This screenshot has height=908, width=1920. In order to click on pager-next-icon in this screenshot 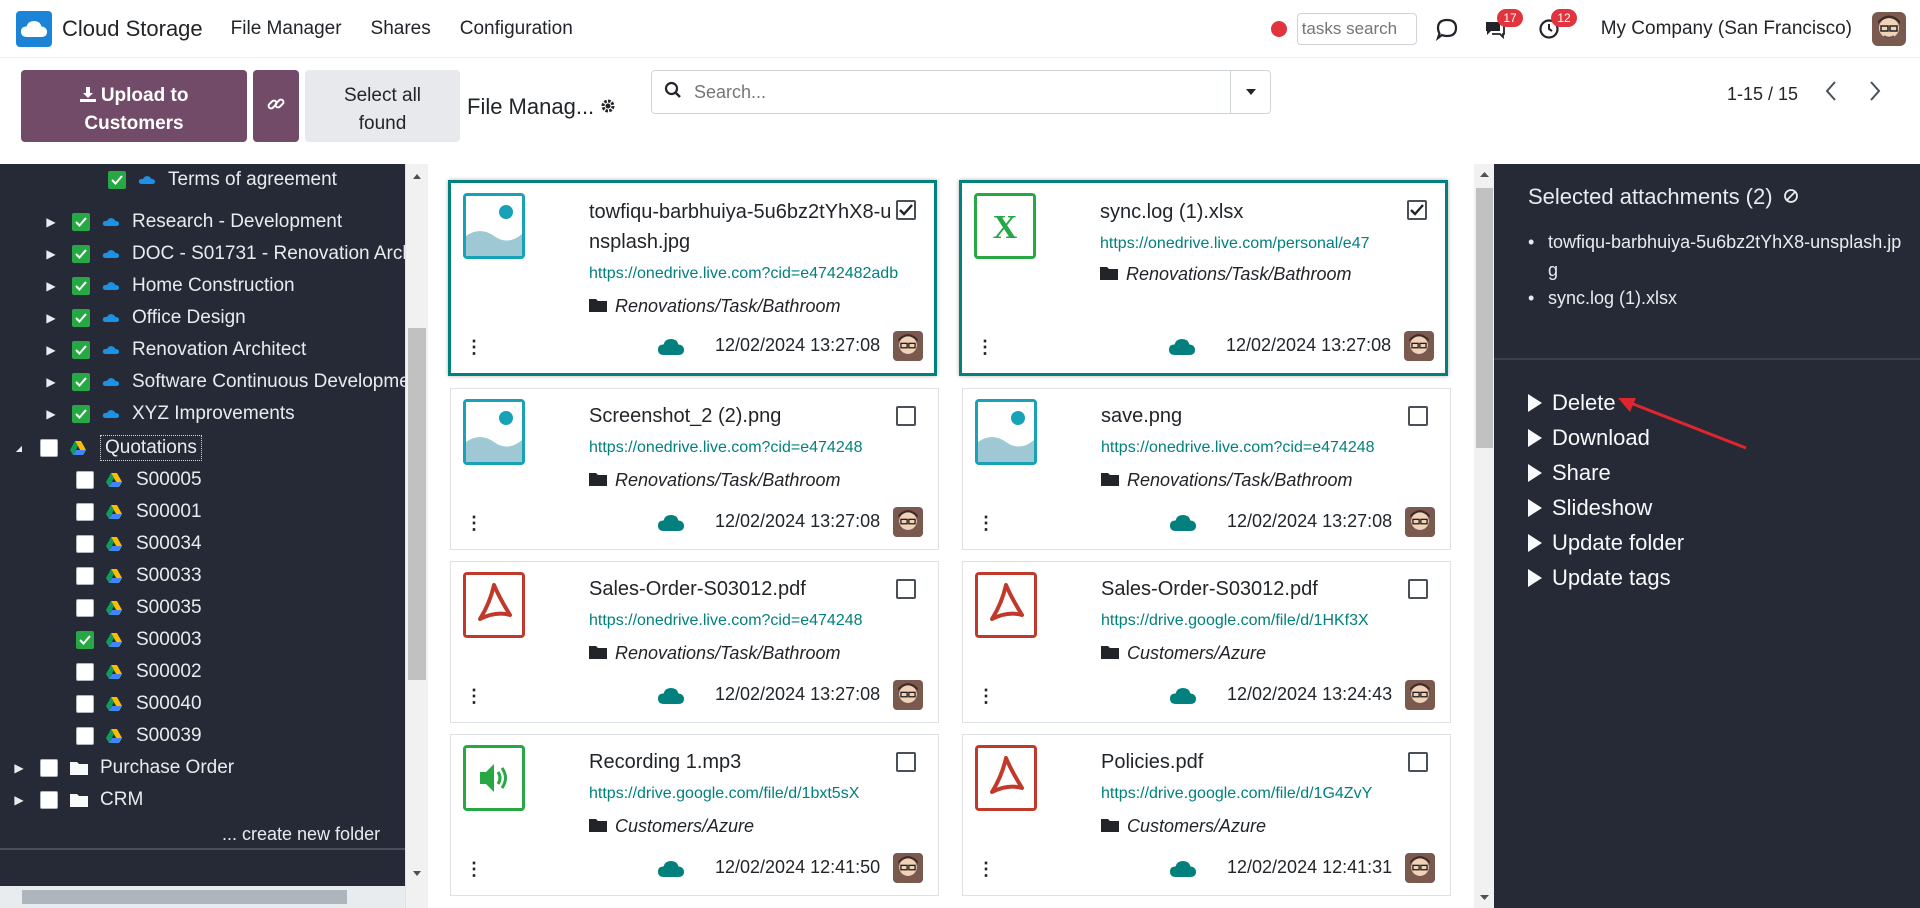, I will do `click(1875, 93)`.